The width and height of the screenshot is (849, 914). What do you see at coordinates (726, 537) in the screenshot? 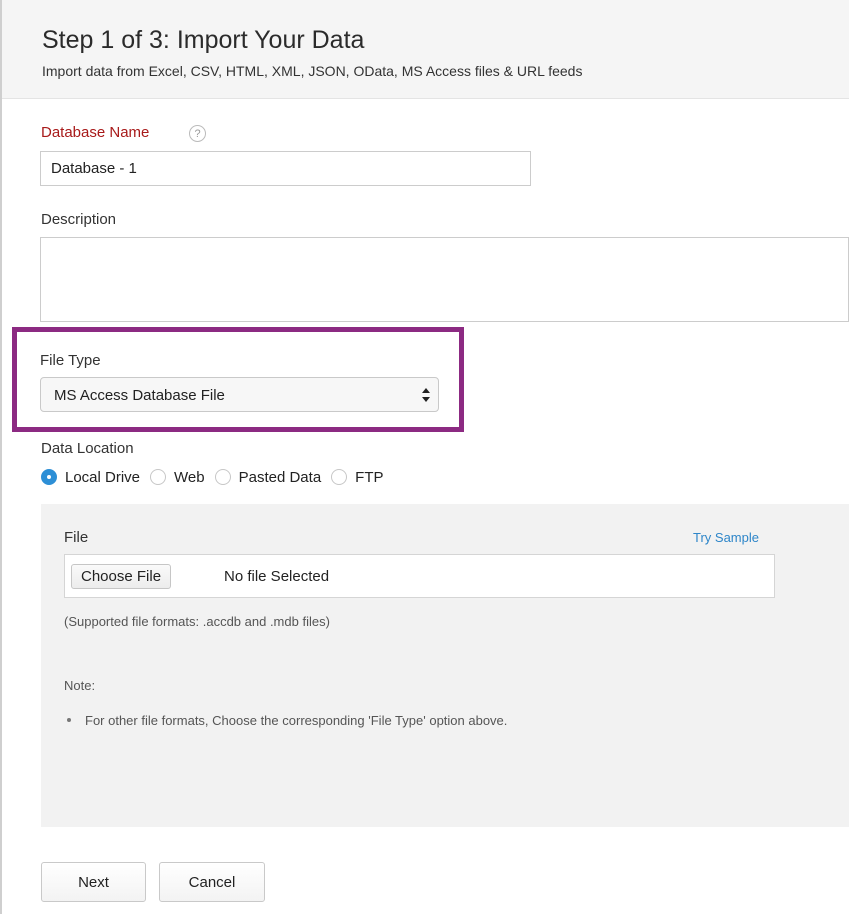
I see `try-sample-link: Try Sample` at bounding box center [726, 537].